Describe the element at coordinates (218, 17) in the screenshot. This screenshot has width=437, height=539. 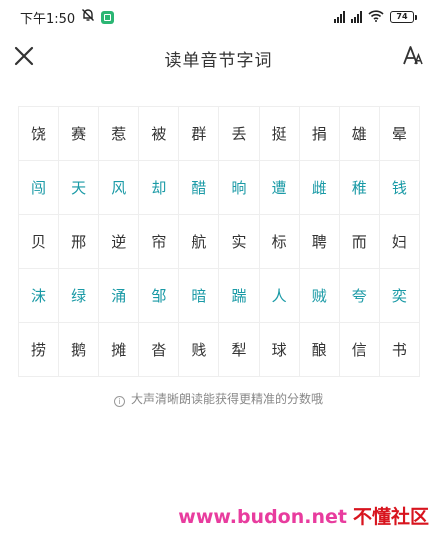
I see `status-bar: 下午1:50 74` at that location.